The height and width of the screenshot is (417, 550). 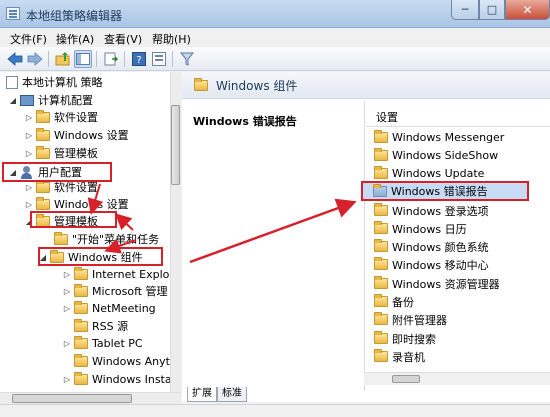 What do you see at coordinates (109, 308) in the screenshot?
I see `tree-netmeeting: ▷ NetMeeting` at bounding box center [109, 308].